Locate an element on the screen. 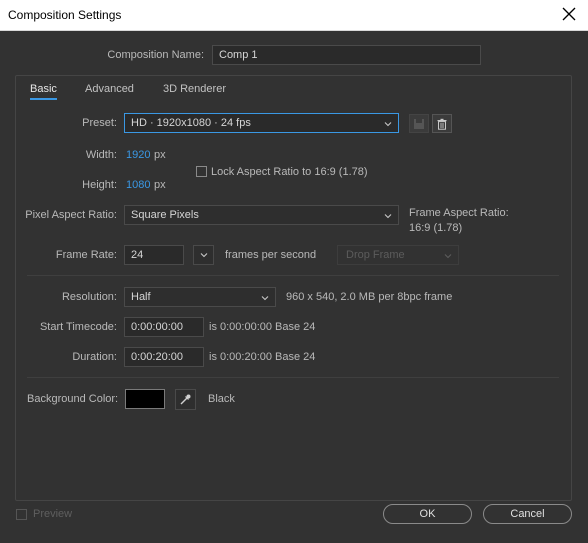 This screenshot has width=588, height=543. save-preset-icon is located at coordinates (419, 124).